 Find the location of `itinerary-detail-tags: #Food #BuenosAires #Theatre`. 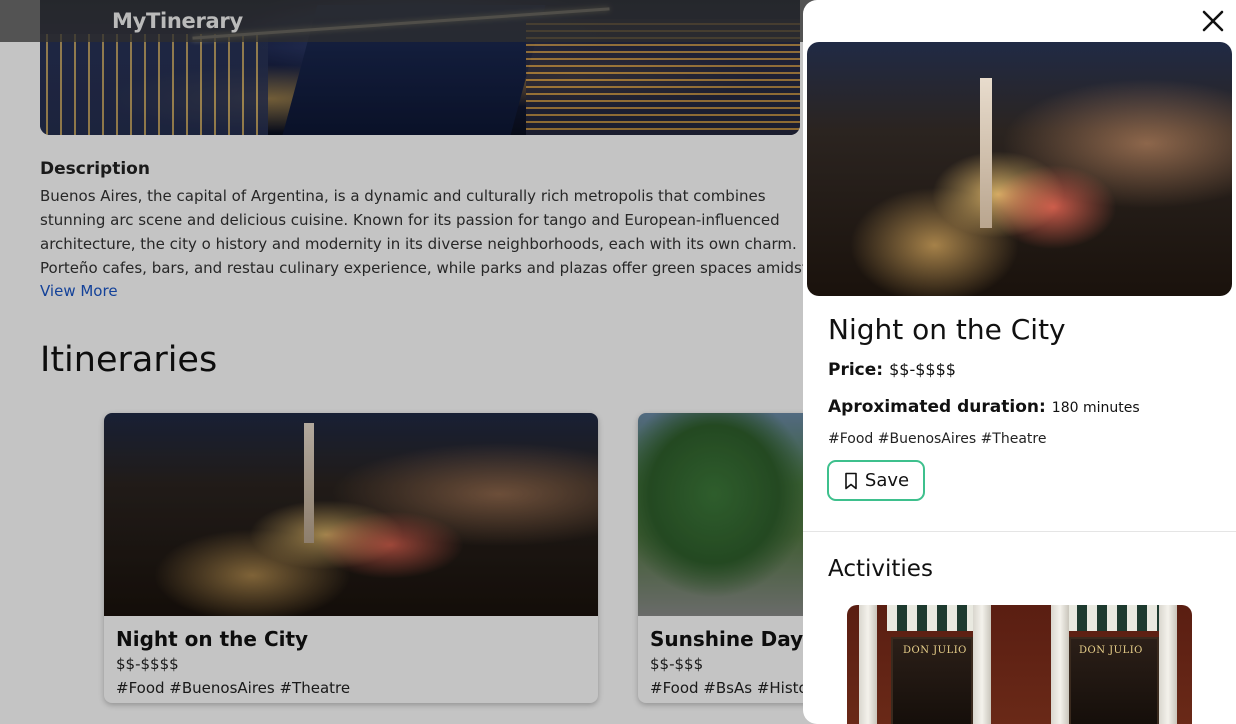

itinerary-detail-tags: #Food #BuenosAires #Theatre is located at coordinates (937, 439).